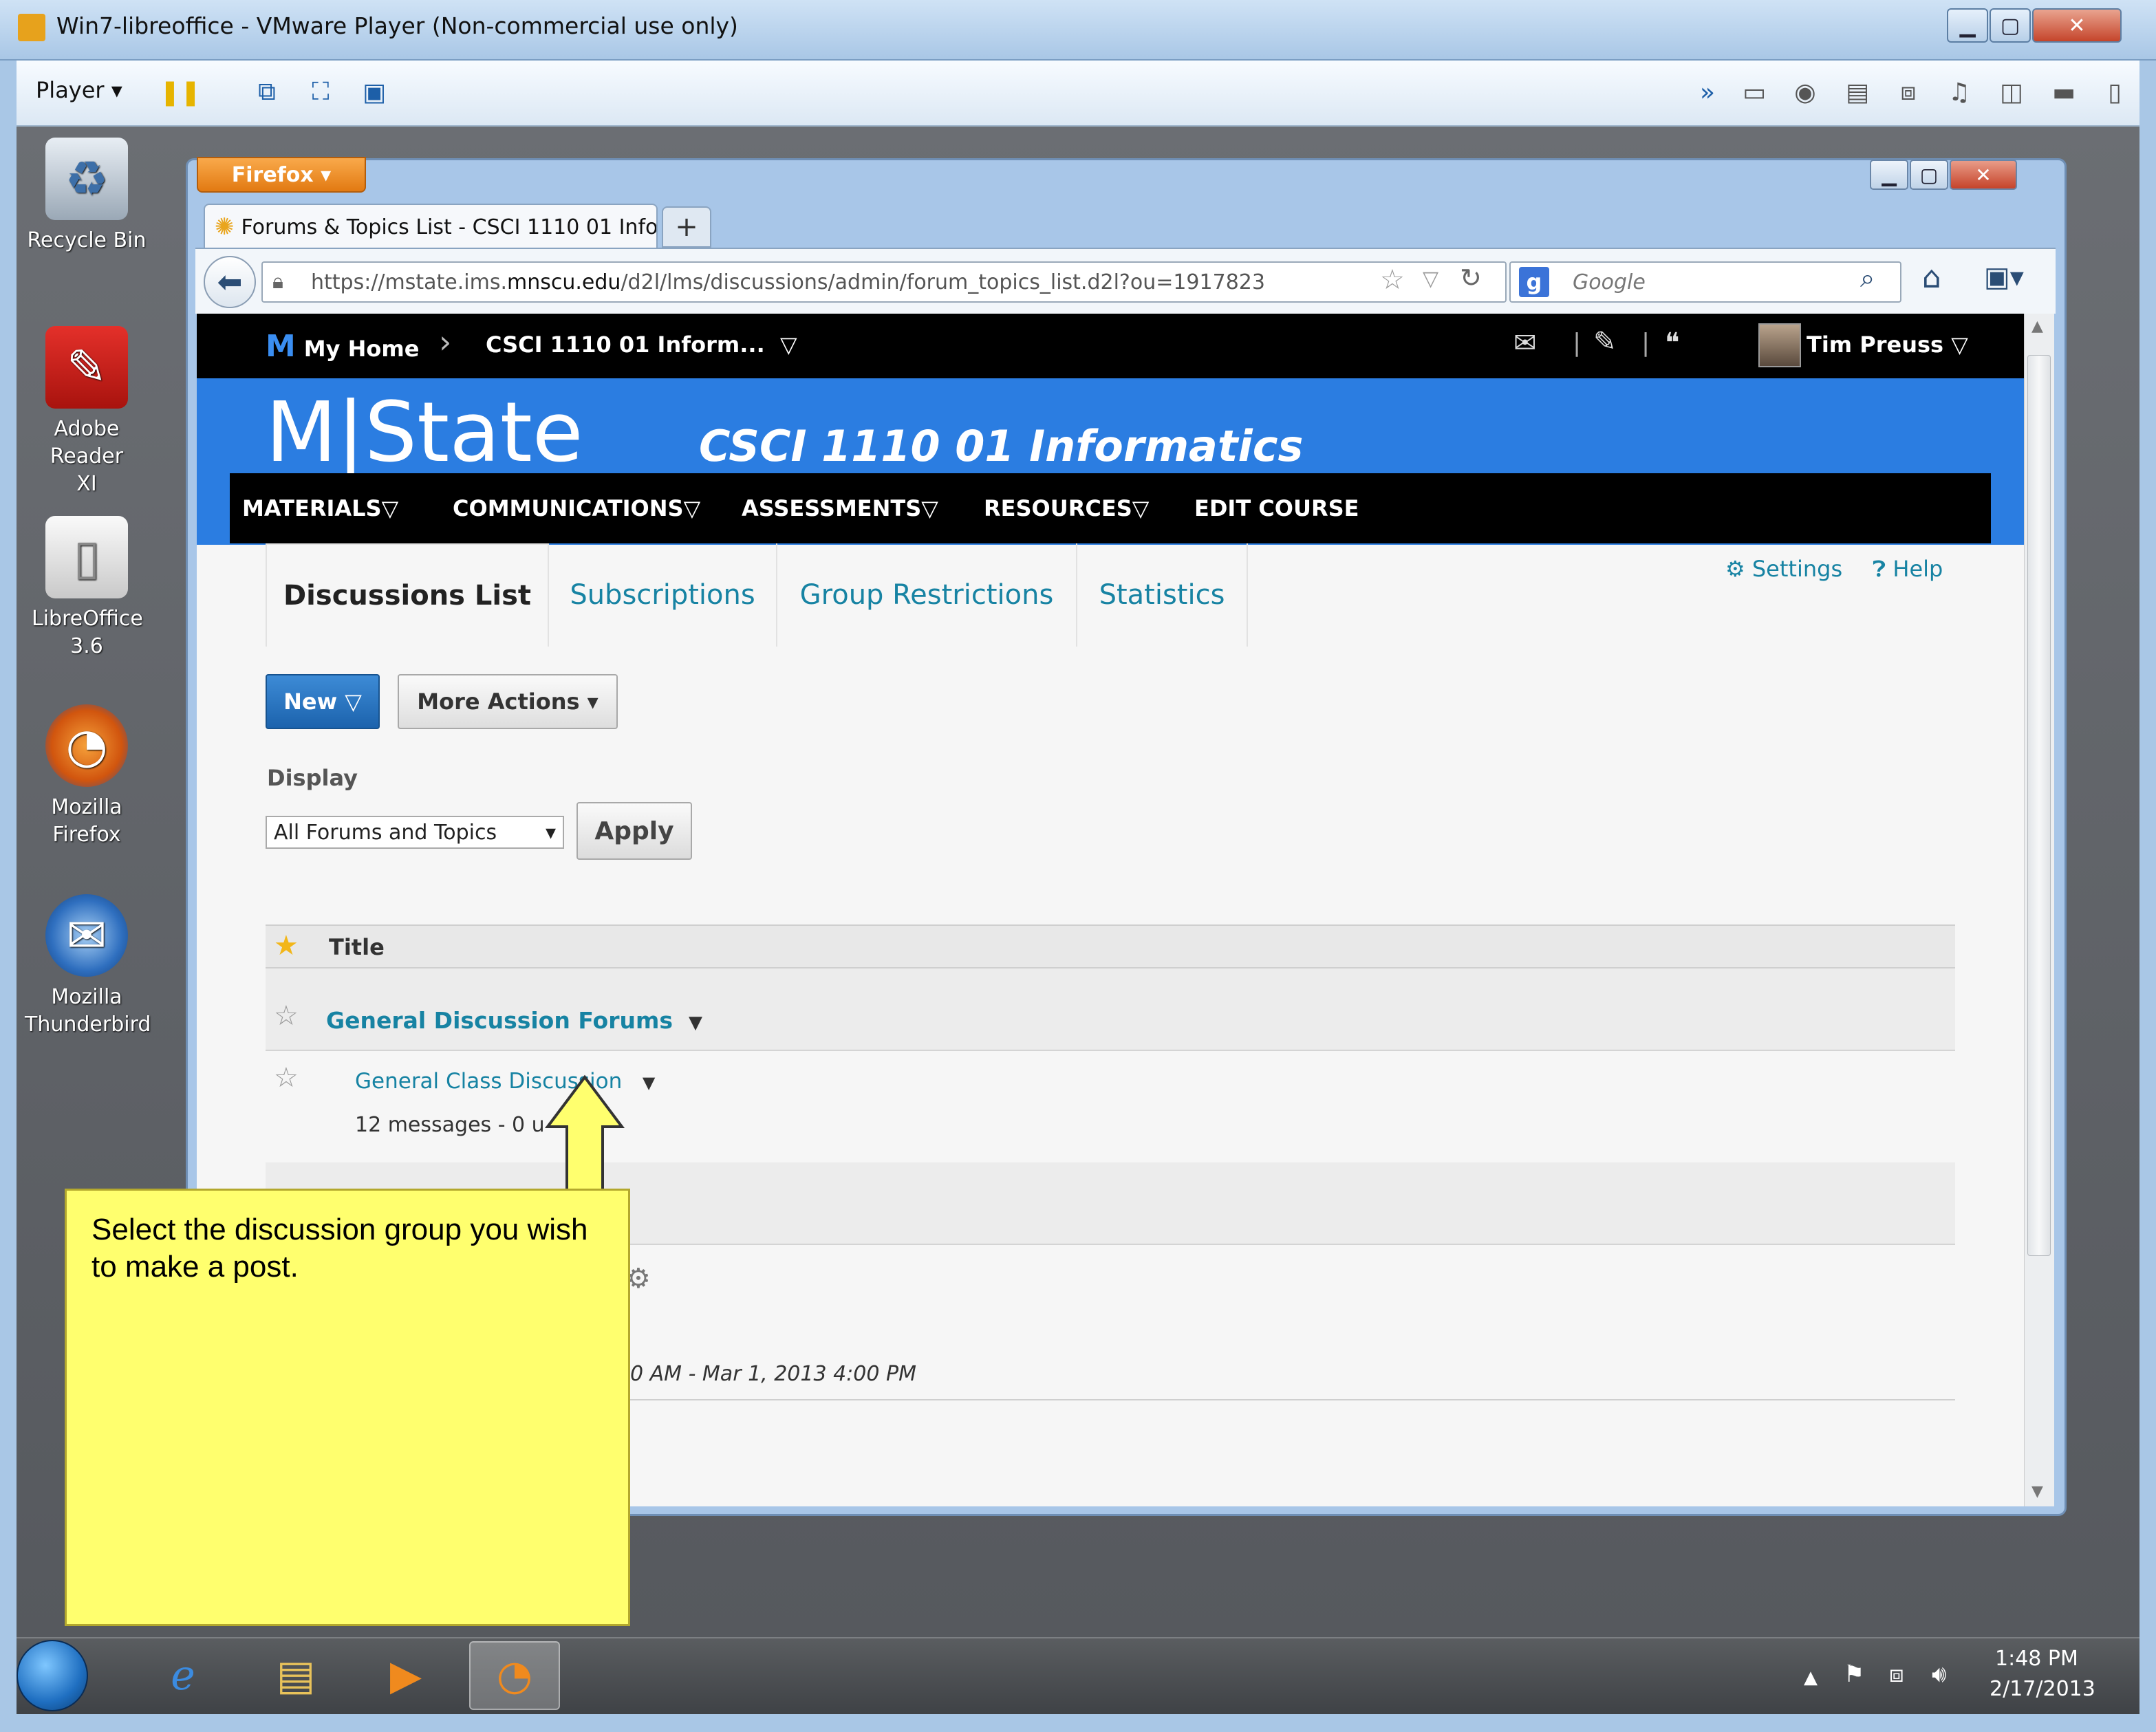  I want to click on vmware-frame-right, so click(2147, 887).